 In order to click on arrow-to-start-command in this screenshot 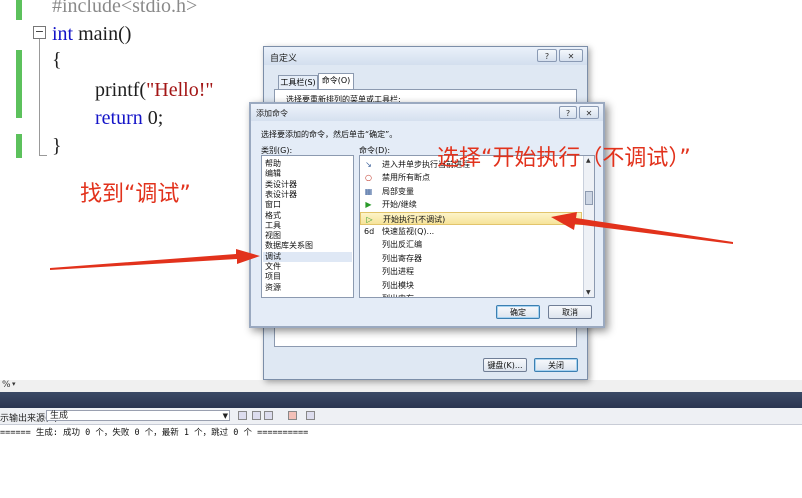, I will do `click(642, 228)`.